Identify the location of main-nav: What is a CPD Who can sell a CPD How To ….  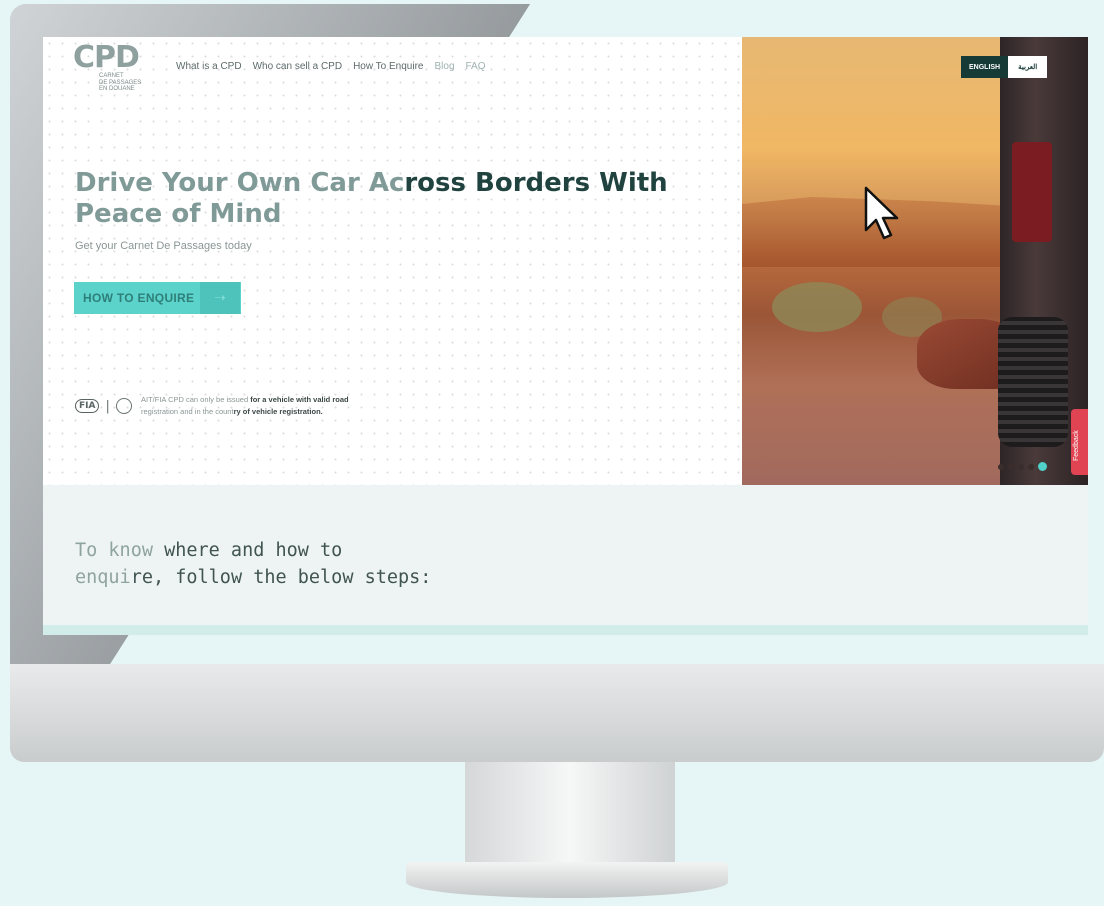
(331, 66).